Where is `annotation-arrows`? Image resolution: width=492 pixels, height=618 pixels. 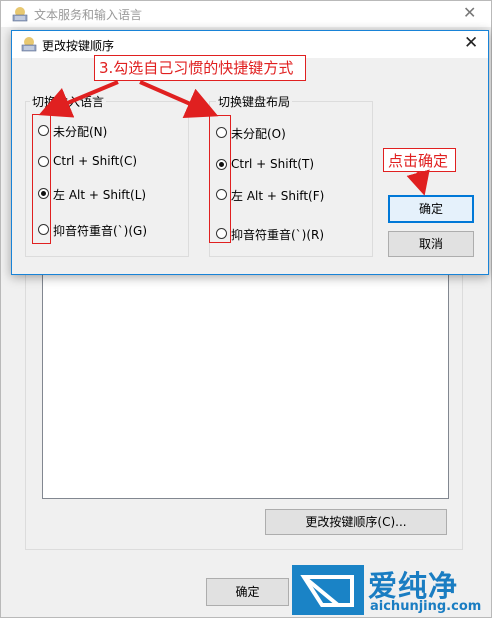 annotation-arrows is located at coordinates (234, 138).